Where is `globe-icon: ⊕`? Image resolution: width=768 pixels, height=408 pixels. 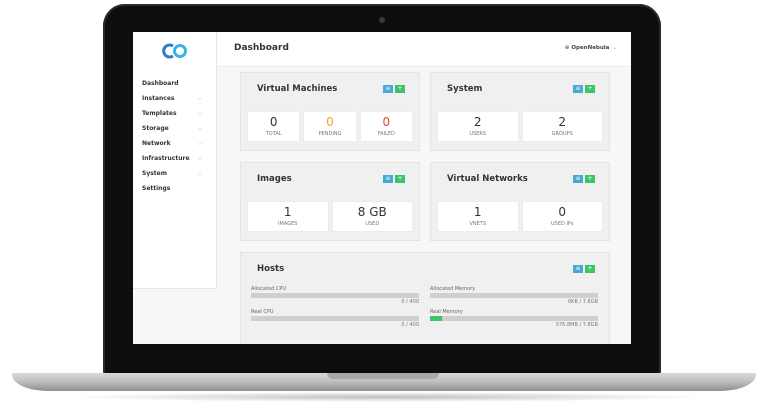 globe-icon: ⊕ is located at coordinates (567, 48).